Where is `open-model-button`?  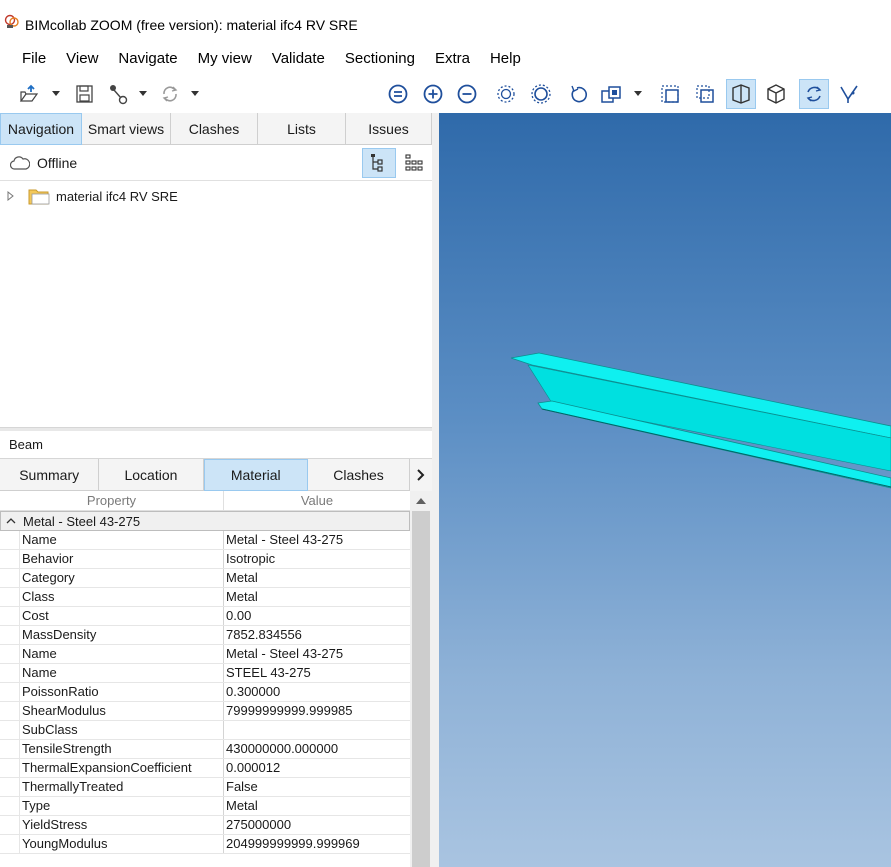
open-model-button is located at coordinates (29, 94).